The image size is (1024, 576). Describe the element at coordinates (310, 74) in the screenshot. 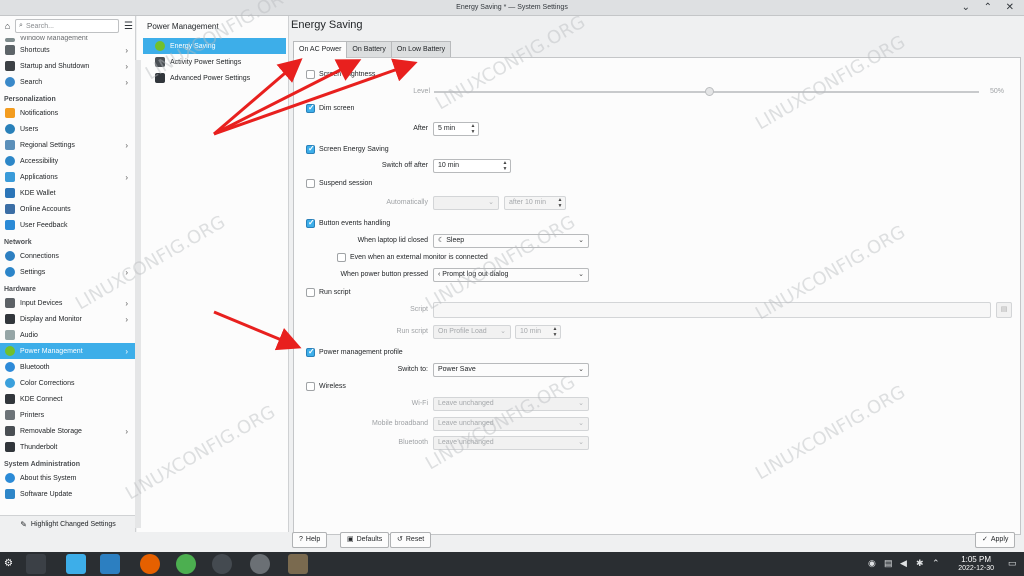

I see `screen-brightness-checkbox` at that location.